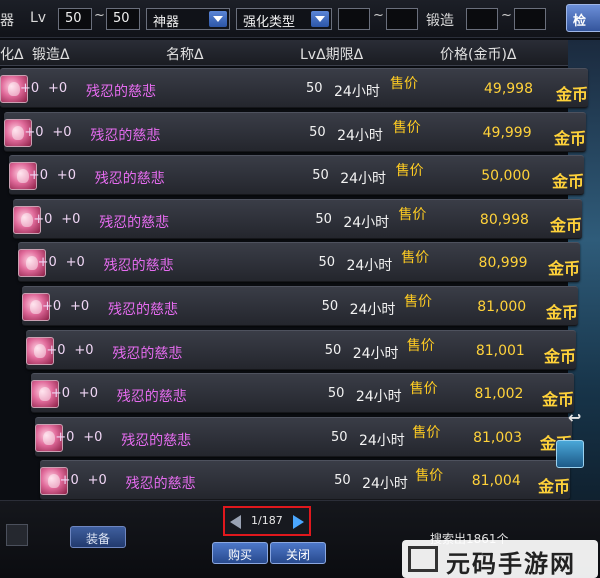 The width and height of the screenshot is (600, 578). I want to click on price-value: 81,002, so click(499, 394).